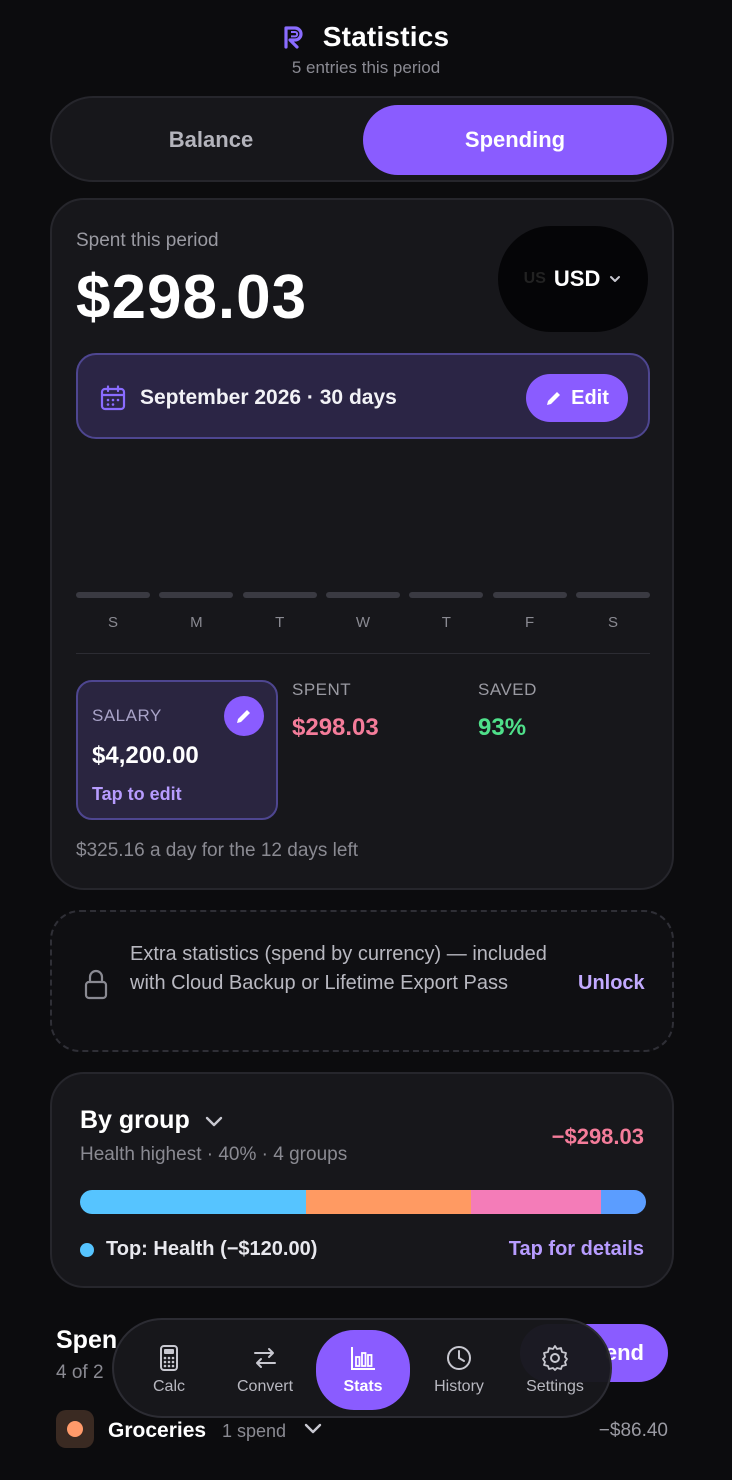 This screenshot has height=1480, width=732. I want to click on day-label: M, so click(196, 622).